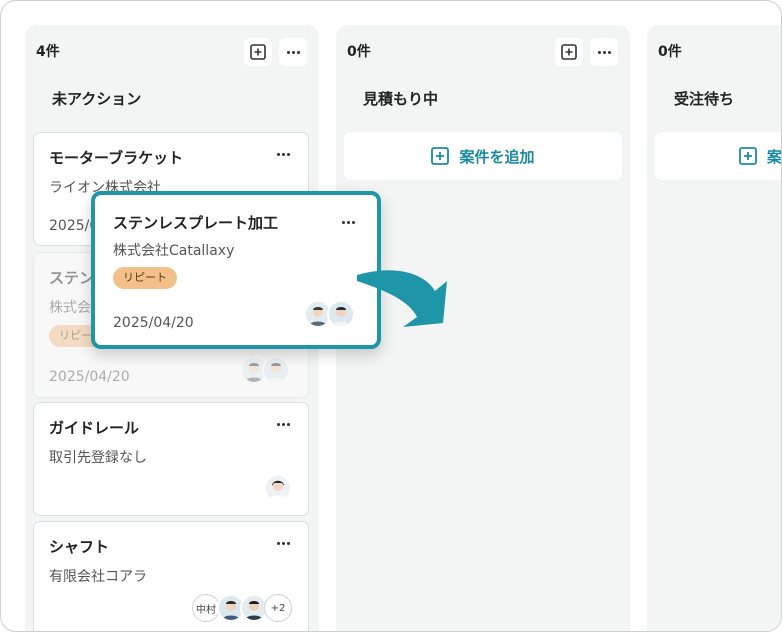  What do you see at coordinates (704, 99) in the screenshot?
I see `column-title: 受注待ち` at bounding box center [704, 99].